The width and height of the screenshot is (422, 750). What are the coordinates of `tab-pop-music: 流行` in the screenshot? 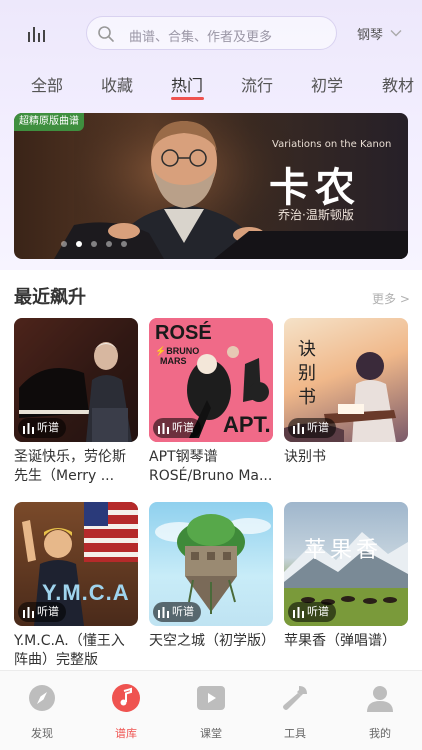 It's located at (257, 84).